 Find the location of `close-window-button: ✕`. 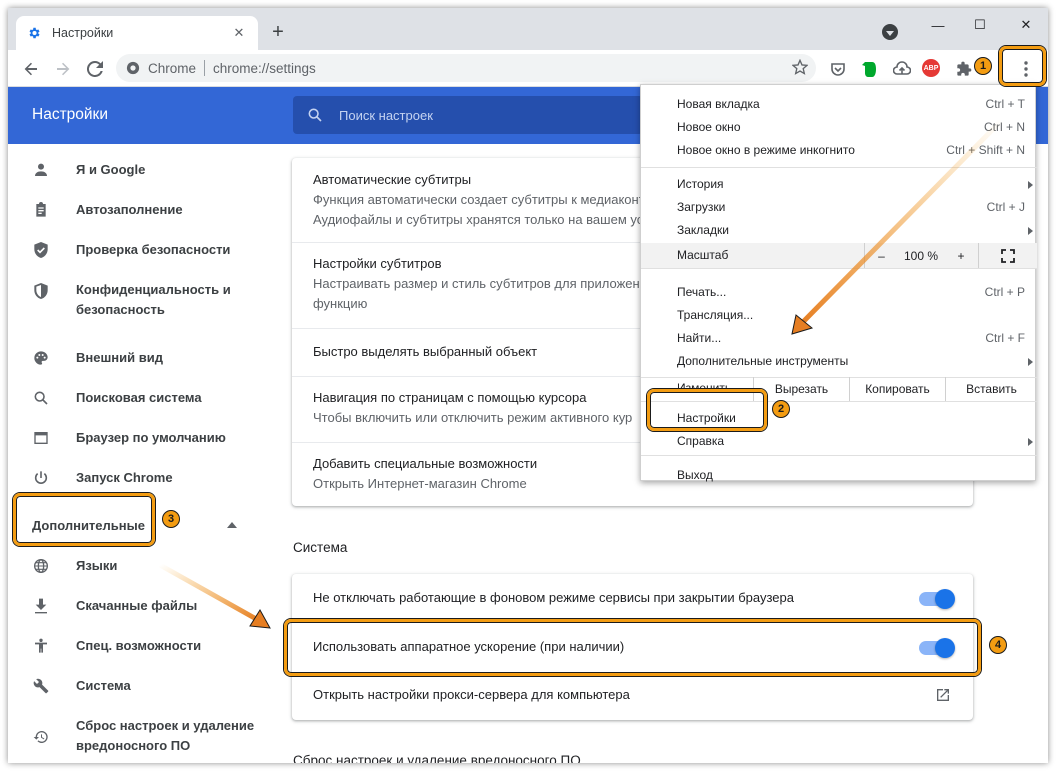

close-window-button: ✕ is located at coordinates (1026, 25).